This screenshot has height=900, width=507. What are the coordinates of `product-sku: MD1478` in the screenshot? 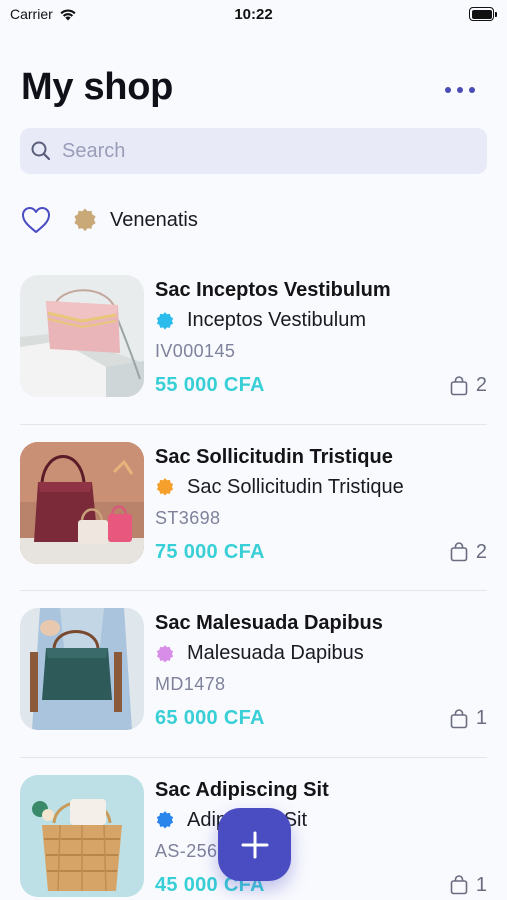 It's located at (190, 684).